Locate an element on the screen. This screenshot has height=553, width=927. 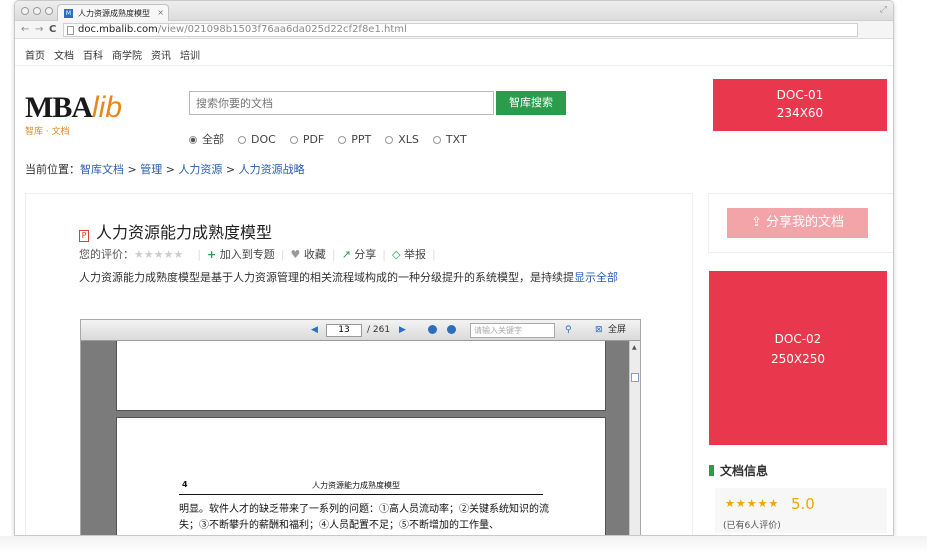
viewer-page is located at coordinates (361, 376).